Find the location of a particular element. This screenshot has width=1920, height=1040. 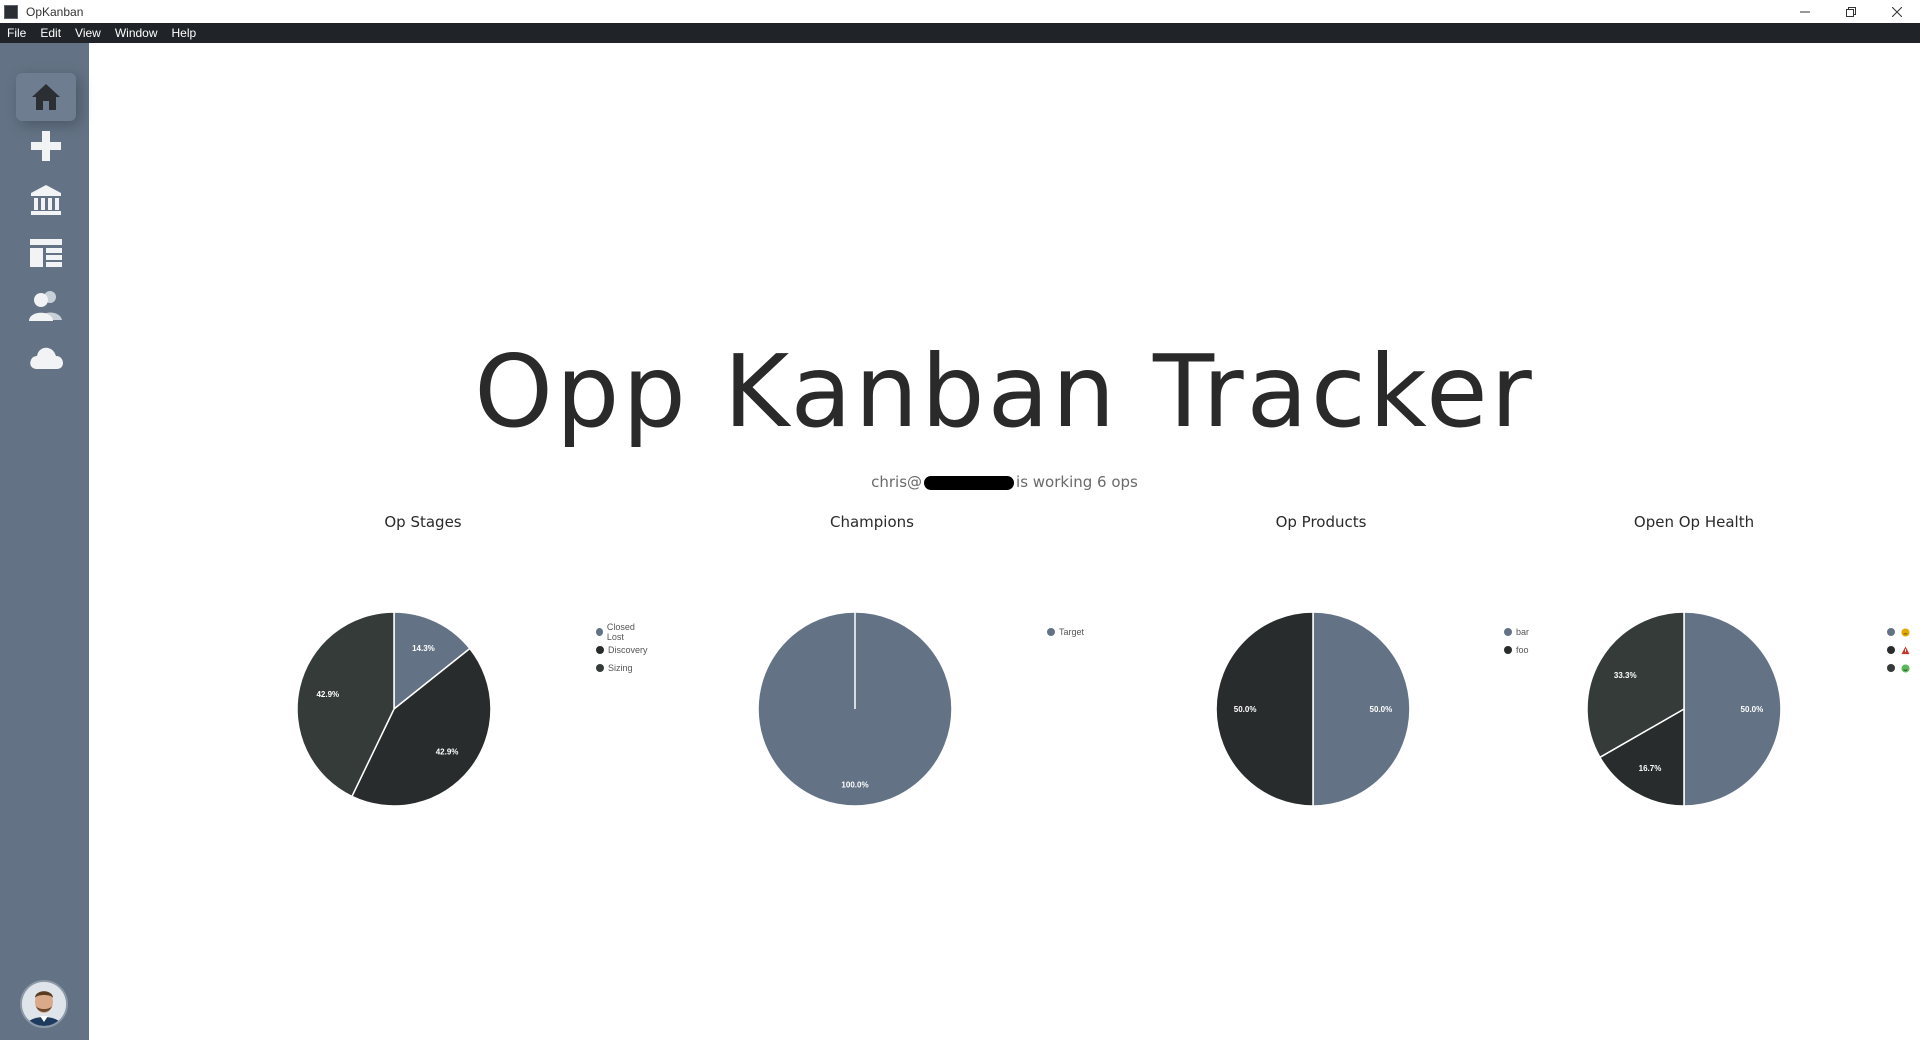

menu-view: View is located at coordinates (88, 33).